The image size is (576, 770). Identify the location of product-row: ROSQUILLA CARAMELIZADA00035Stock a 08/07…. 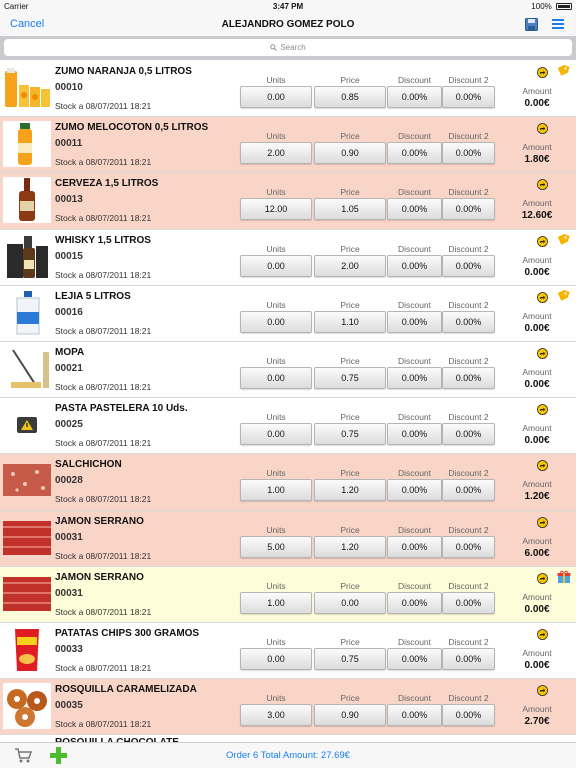
(288, 707).